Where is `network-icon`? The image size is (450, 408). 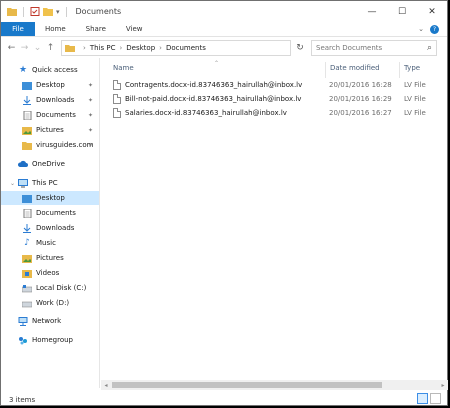 network-icon is located at coordinates (23, 321).